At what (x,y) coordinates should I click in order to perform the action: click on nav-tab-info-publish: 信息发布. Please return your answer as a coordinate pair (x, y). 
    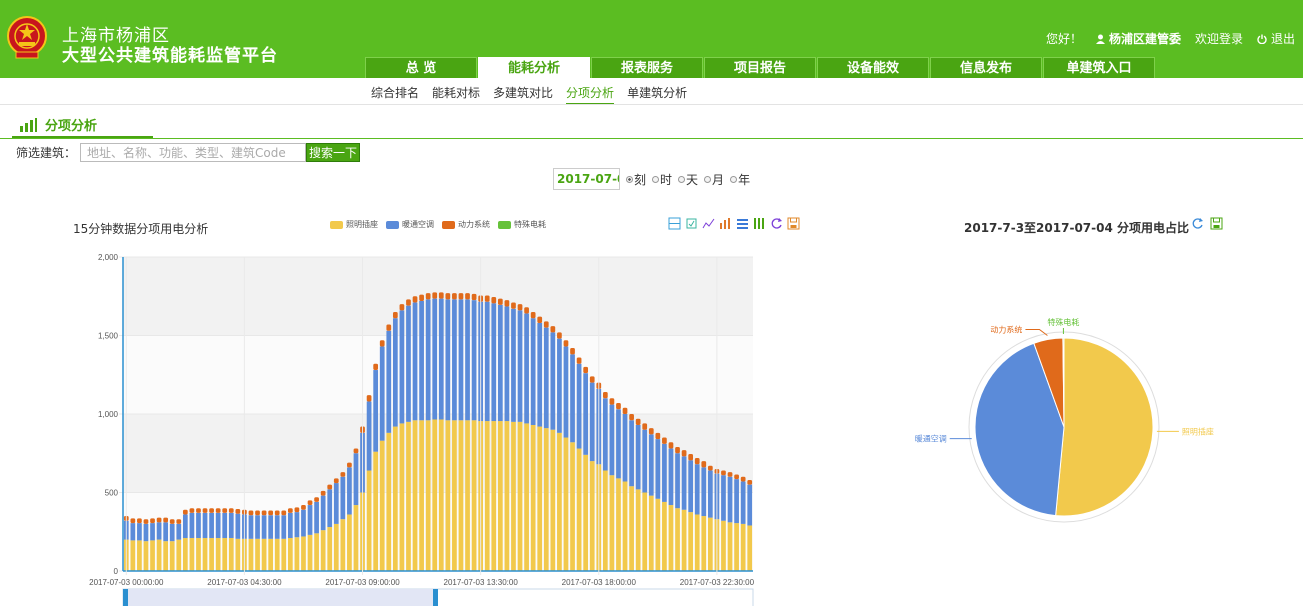
    Looking at the image, I should click on (986, 67).